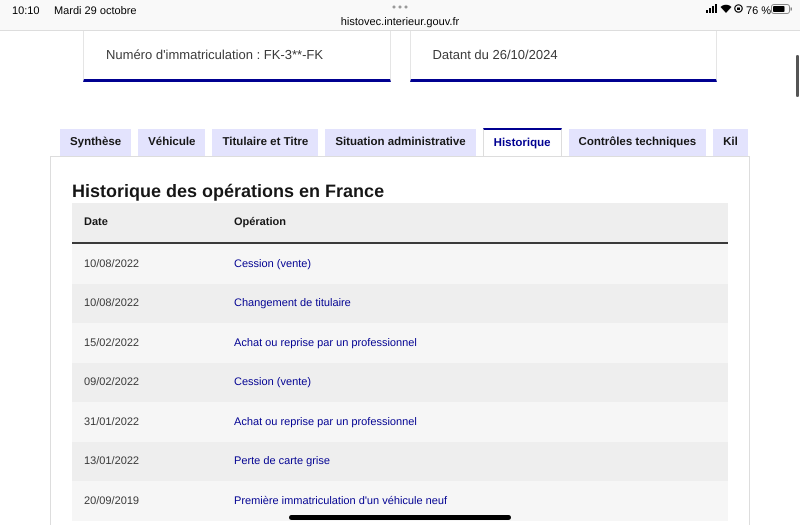 This screenshot has height=525, width=800. What do you see at coordinates (726, 8) in the screenshot?
I see `wifi-icon` at bounding box center [726, 8].